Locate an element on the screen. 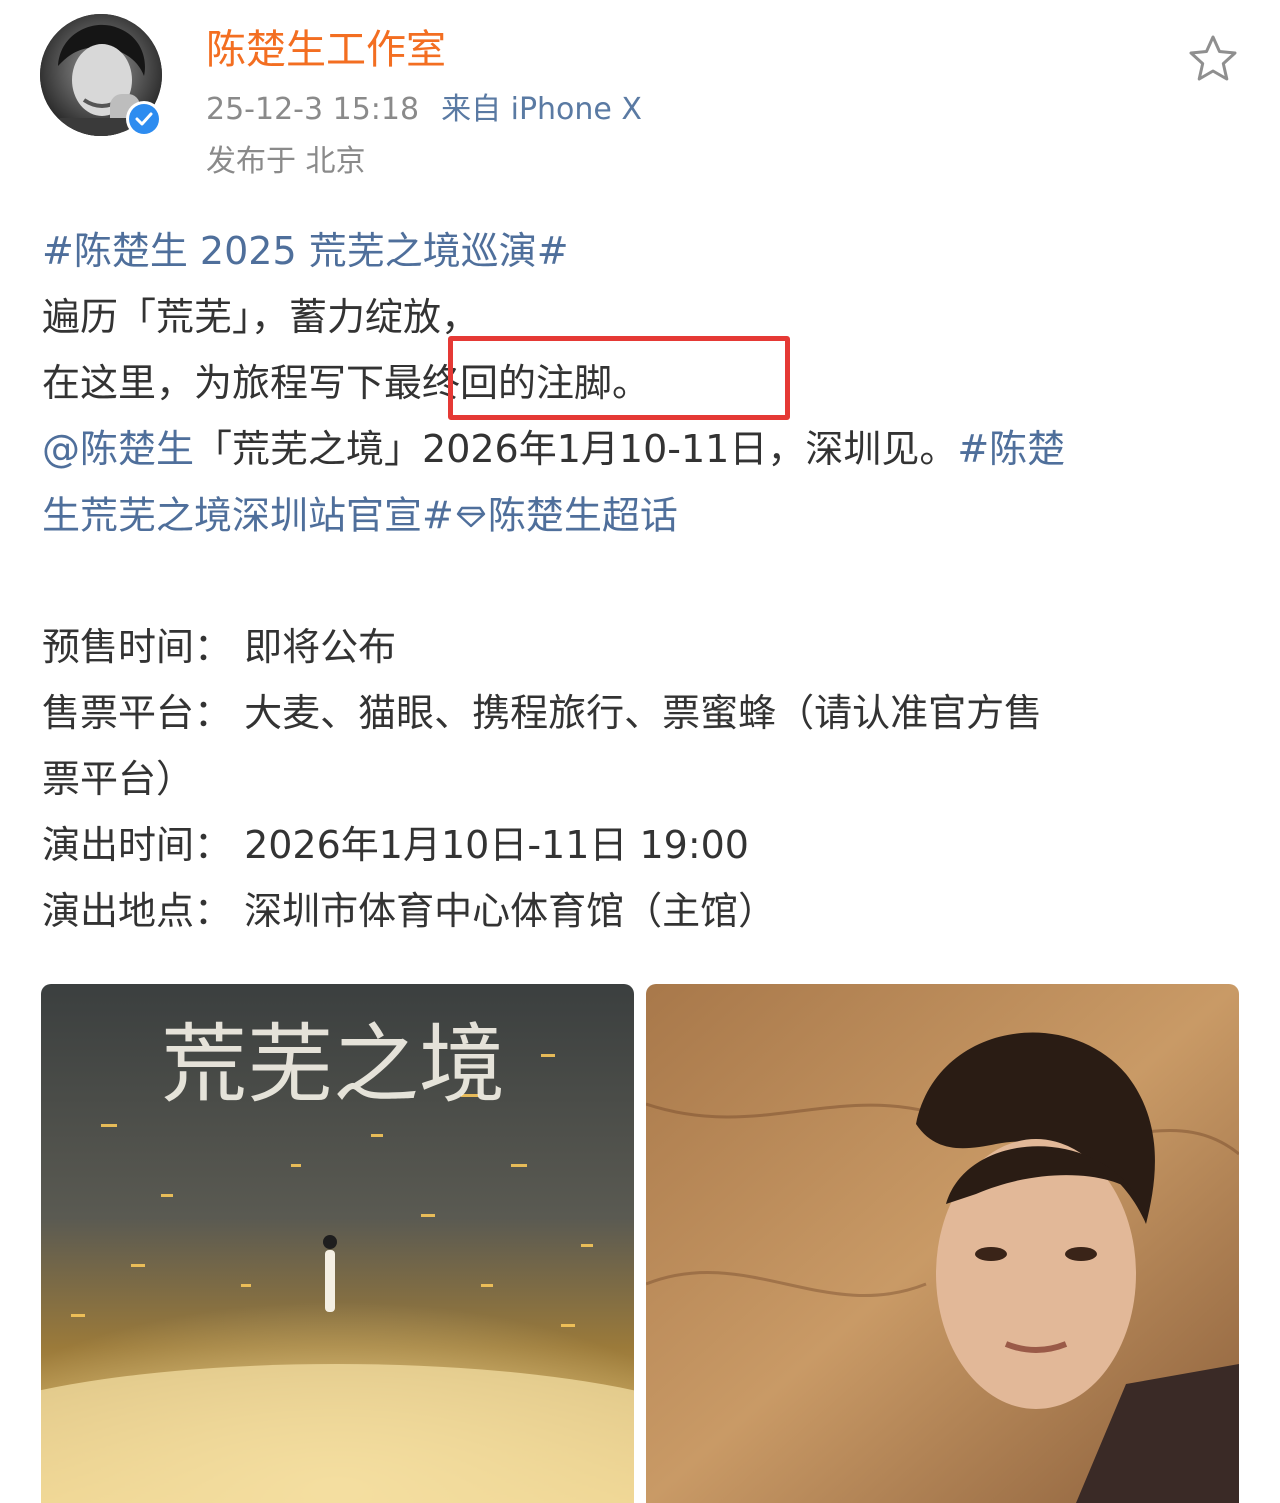 The width and height of the screenshot is (1280, 1503). post-line-2-prefix: 在这里，为旅程写下 is located at coordinates (213, 383).